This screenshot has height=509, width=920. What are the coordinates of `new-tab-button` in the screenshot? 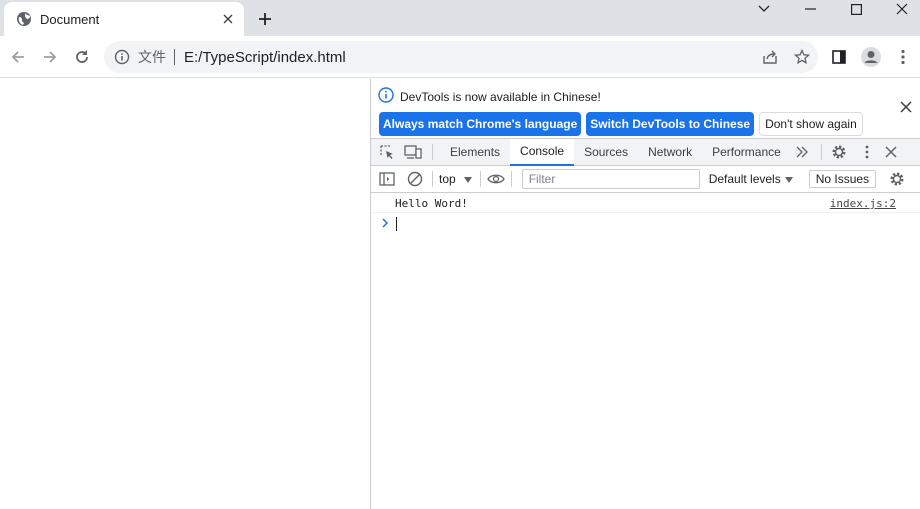 It's located at (265, 19).